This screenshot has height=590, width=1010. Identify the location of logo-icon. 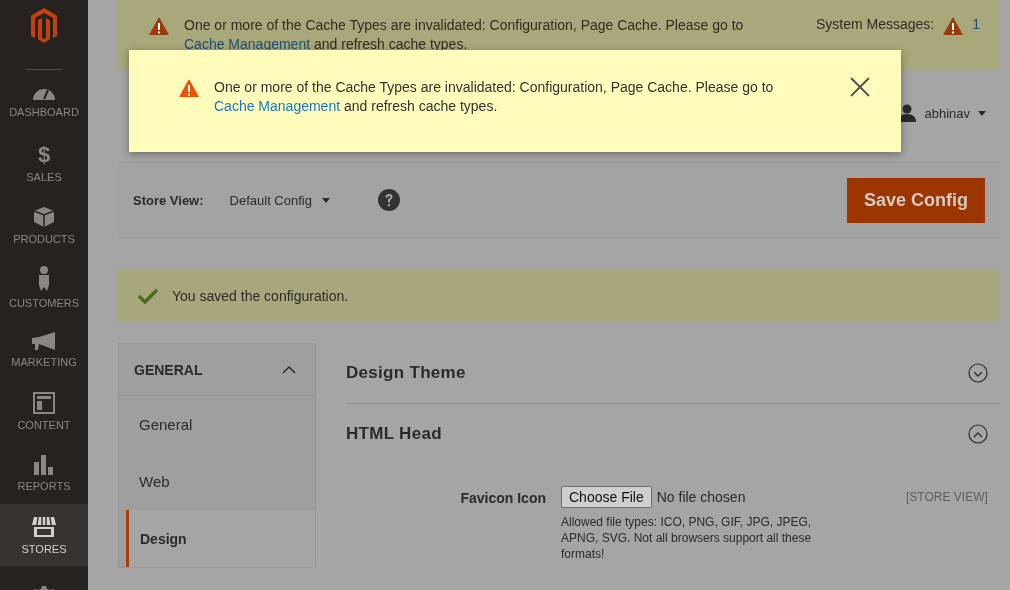
(44, 26).